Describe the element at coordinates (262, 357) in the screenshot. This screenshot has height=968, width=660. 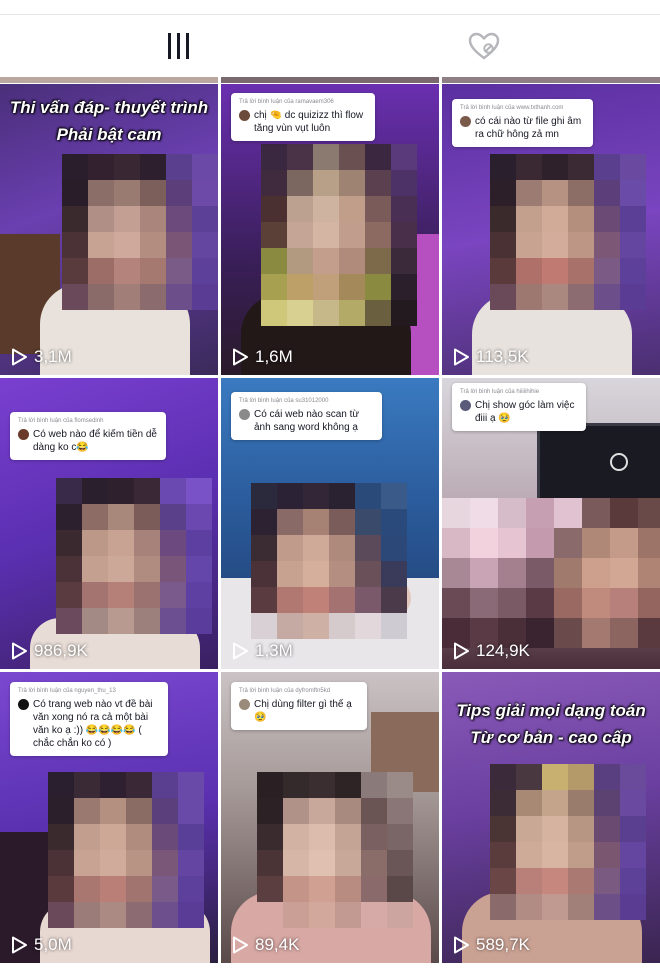
I see `view-count: 1,6M` at that location.